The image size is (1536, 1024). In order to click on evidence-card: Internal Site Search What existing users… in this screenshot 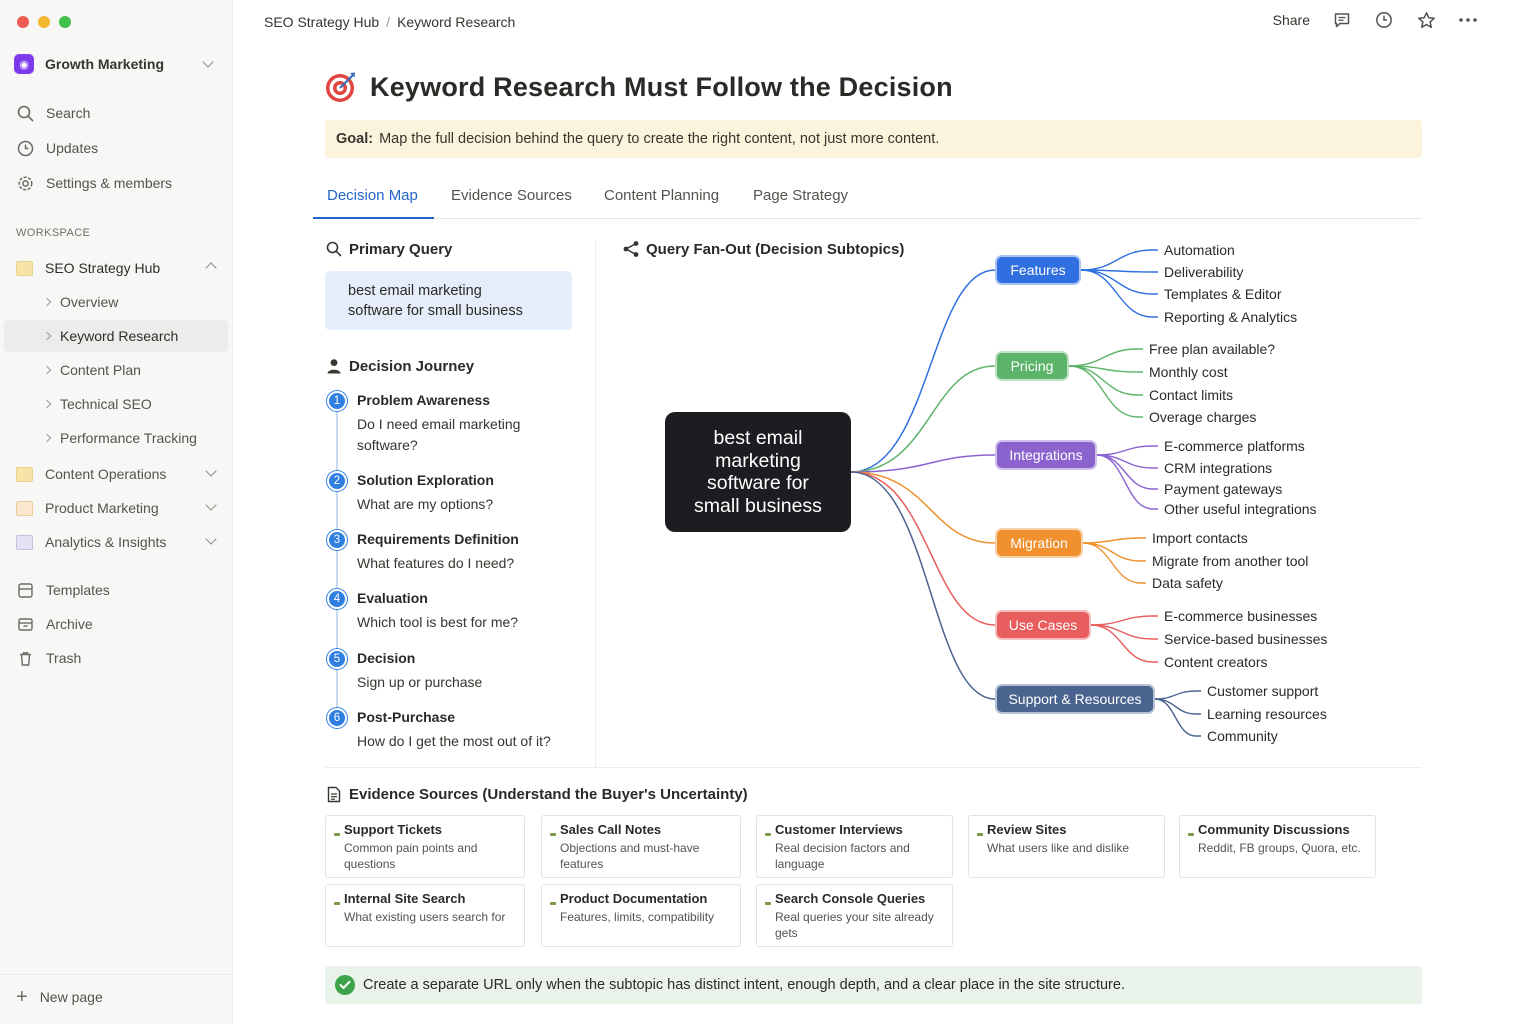, I will do `click(425, 915)`.